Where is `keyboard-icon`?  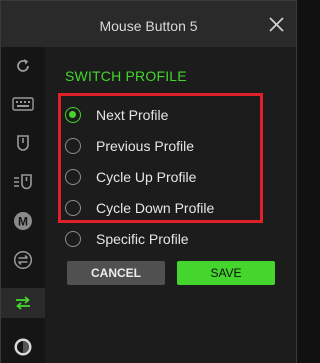
keyboard-icon is located at coordinates (23, 104).